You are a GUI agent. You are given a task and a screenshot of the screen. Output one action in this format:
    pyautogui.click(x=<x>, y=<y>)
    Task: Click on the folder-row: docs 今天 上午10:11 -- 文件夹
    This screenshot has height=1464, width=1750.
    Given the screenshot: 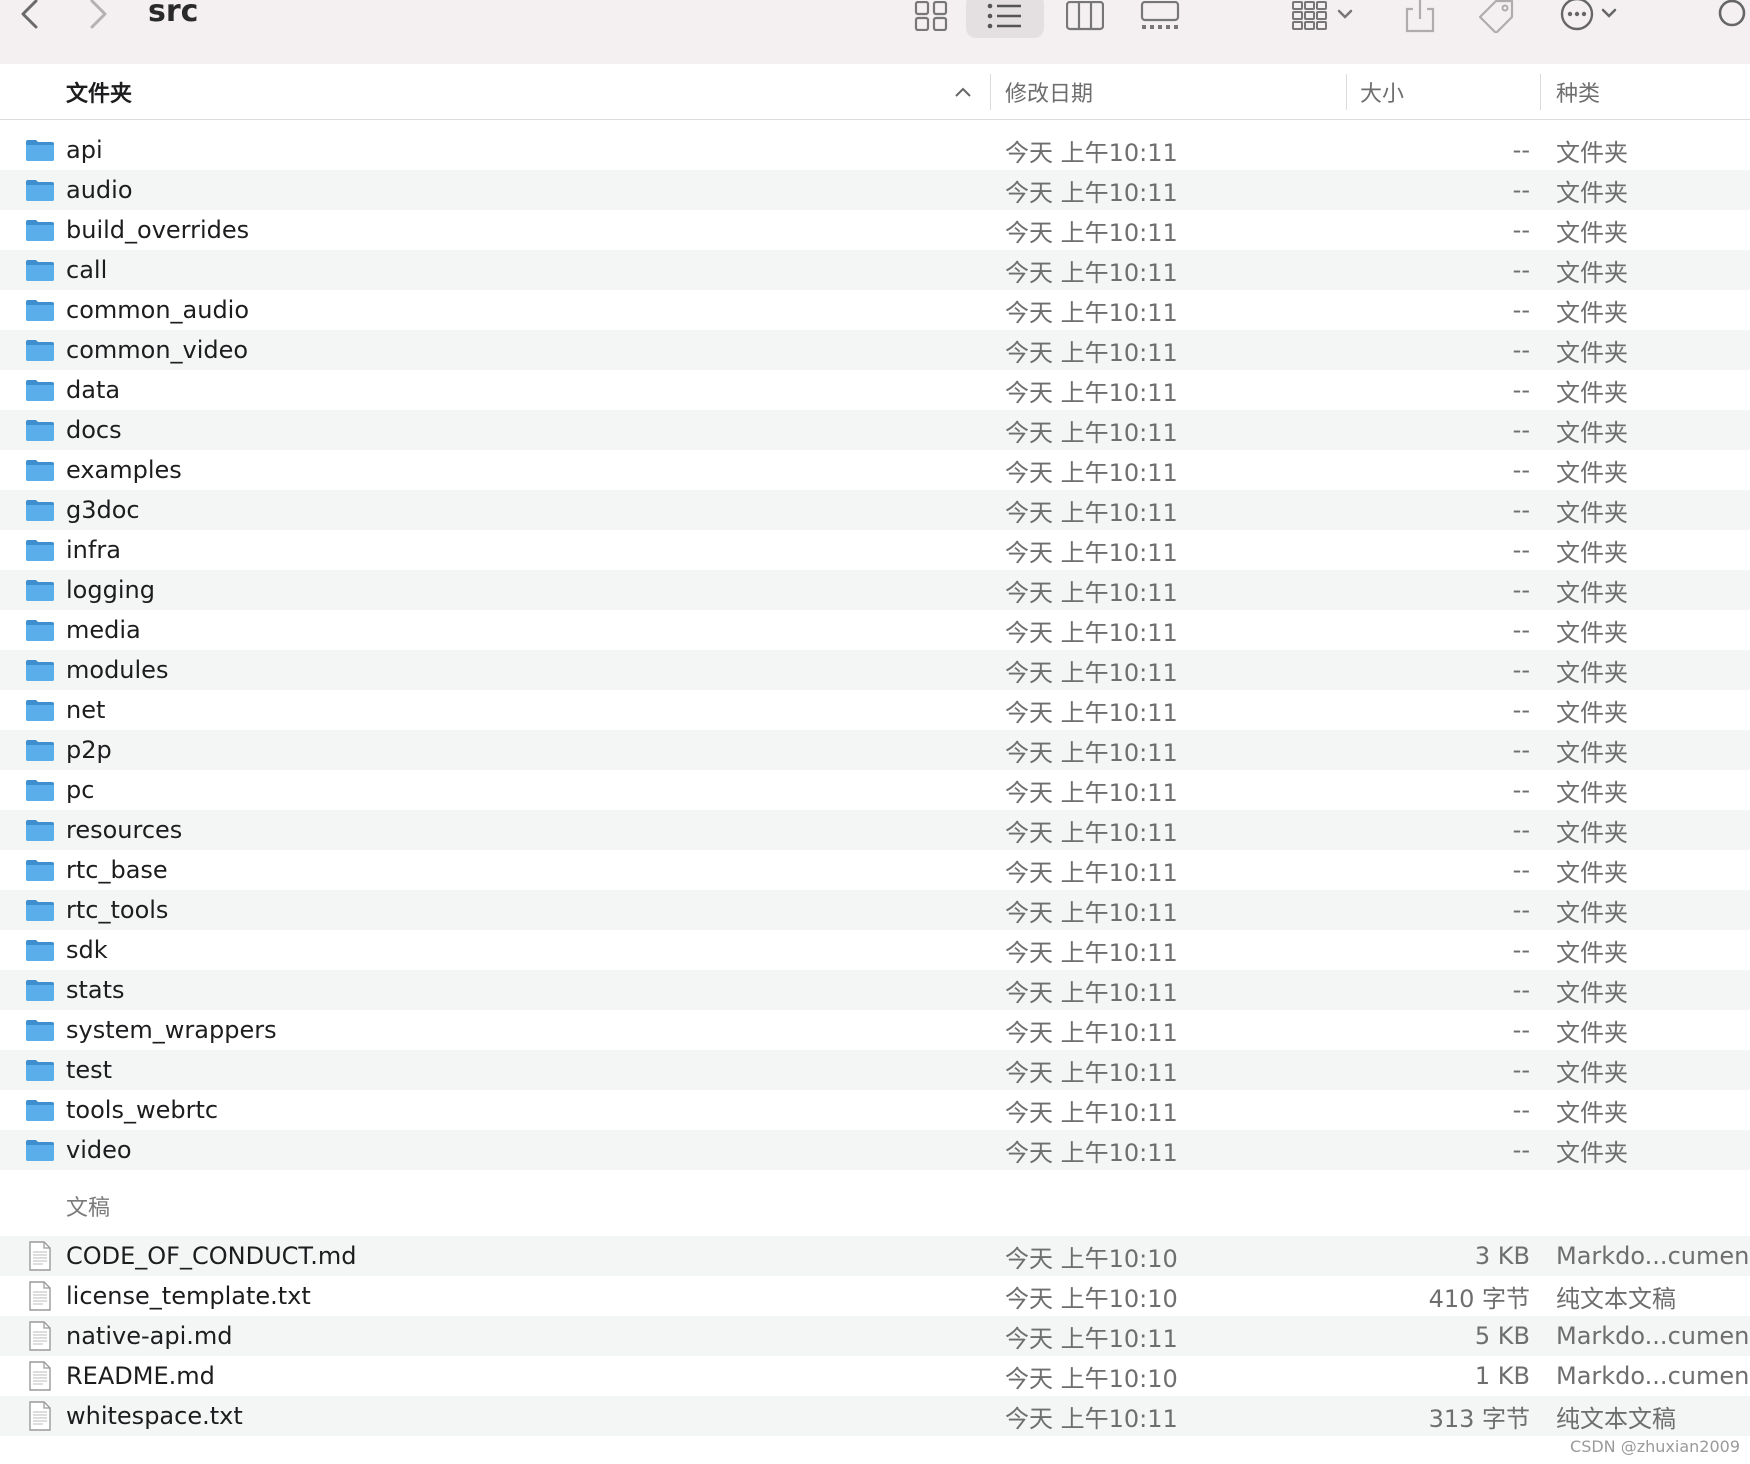 What is the action you would take?
    pyautogui.click(x=875, y=430)
    